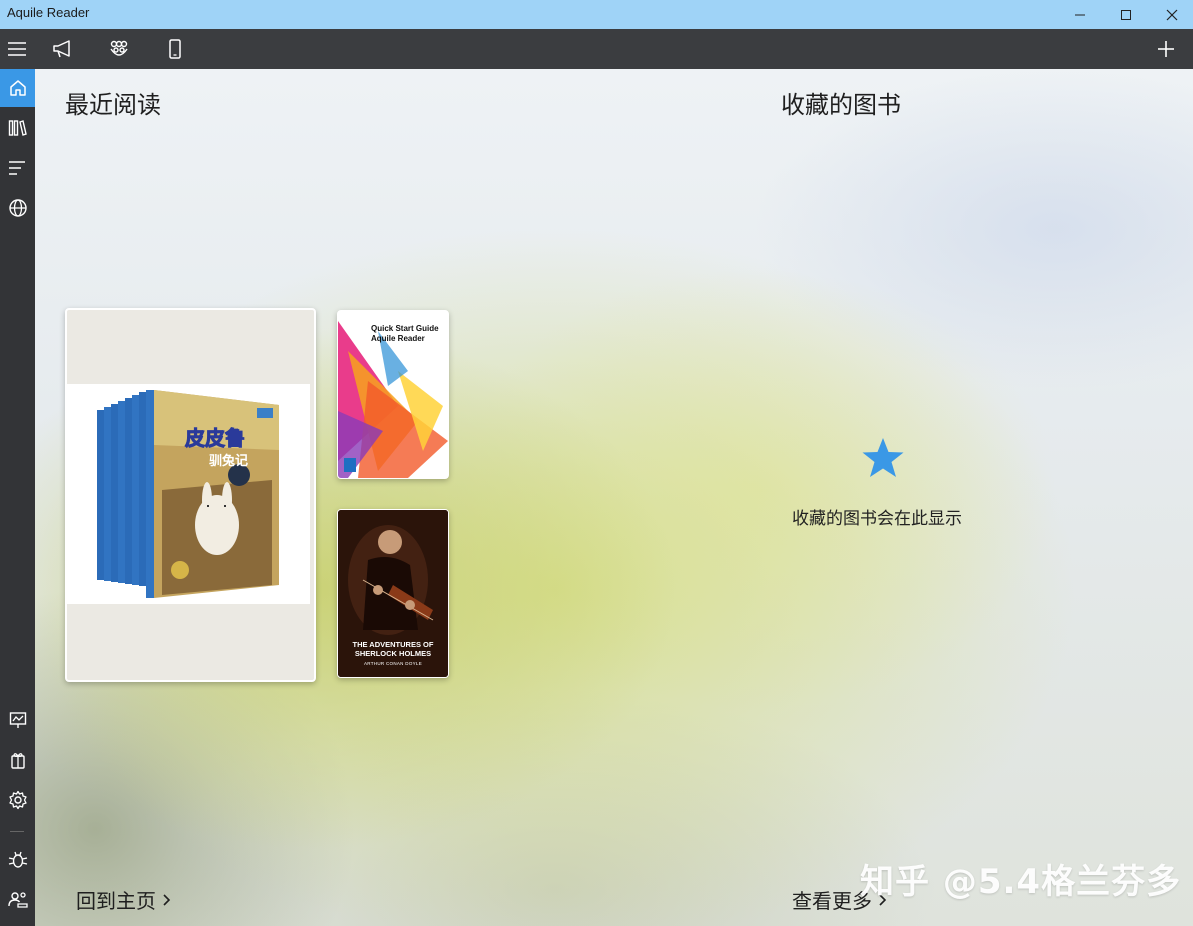  I want to click on menu-button, so click(18, 49).